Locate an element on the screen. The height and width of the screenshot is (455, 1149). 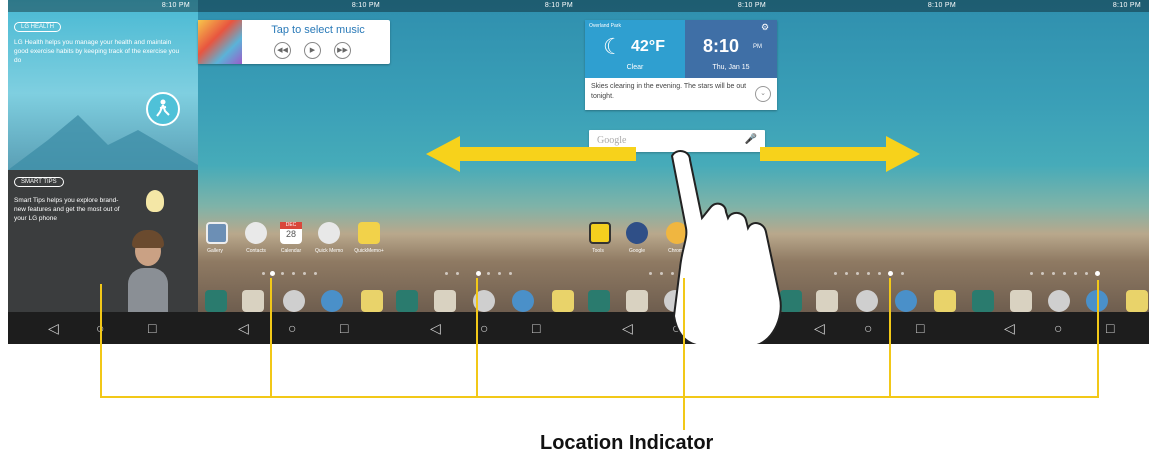
pencil-icon is located at coordinates (369, 233).